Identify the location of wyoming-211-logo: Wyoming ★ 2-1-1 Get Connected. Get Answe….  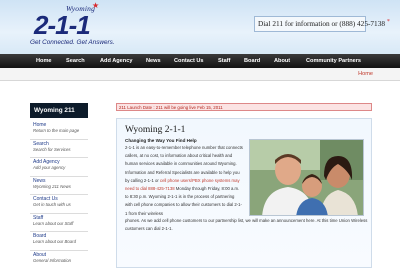
(75, 25).